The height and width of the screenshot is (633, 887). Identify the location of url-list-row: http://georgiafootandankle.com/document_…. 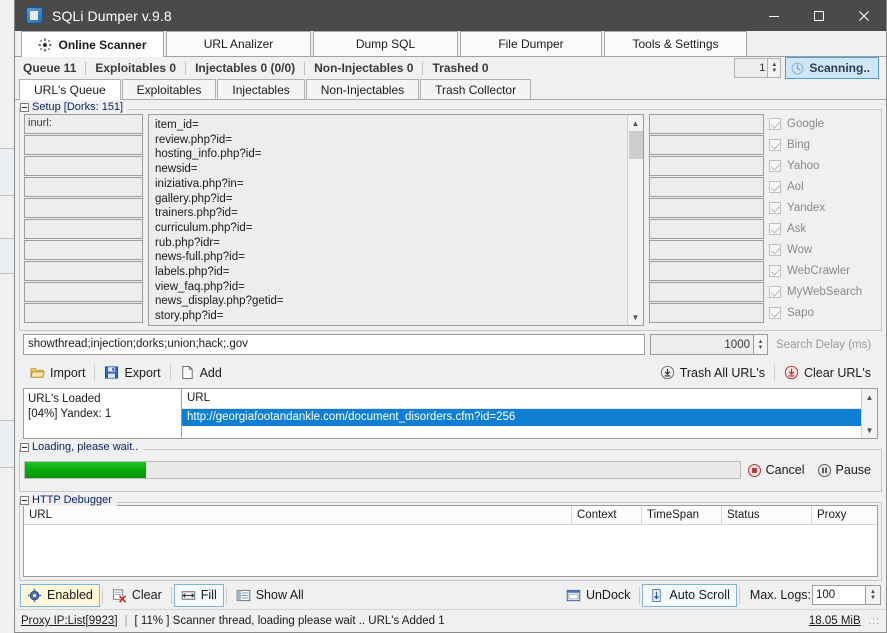
(521, 417).